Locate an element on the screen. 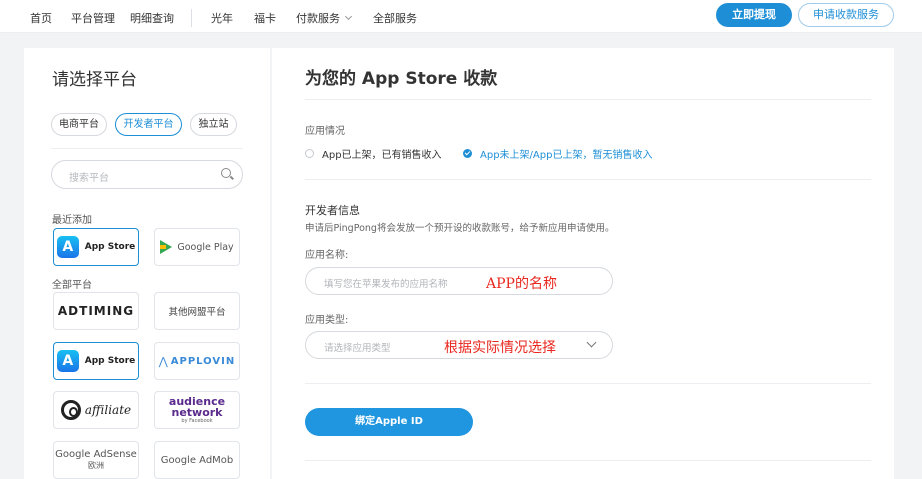  nav-payment-services-label: 付款服务 is located at coordinates (318, 18).